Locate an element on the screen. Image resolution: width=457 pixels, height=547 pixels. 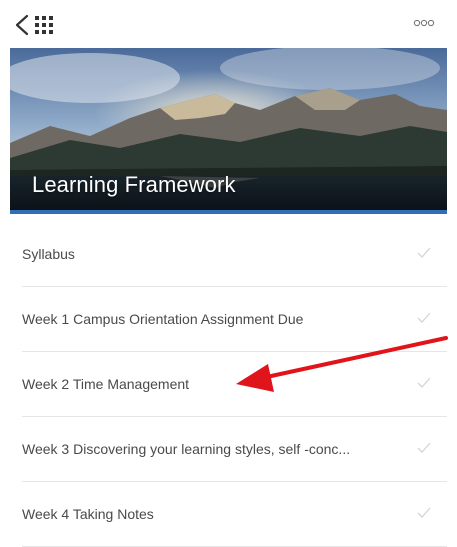
list-item: Syllabus is located at coordinates (234, 254).